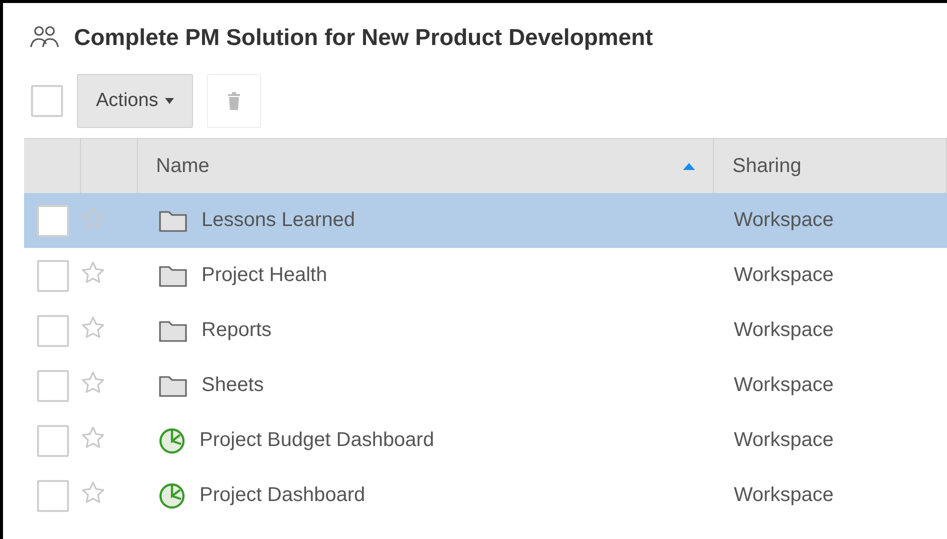 The image size is (947, 539). I want to click on table-row: Project Dashboard Workspace, so click(485, 495).